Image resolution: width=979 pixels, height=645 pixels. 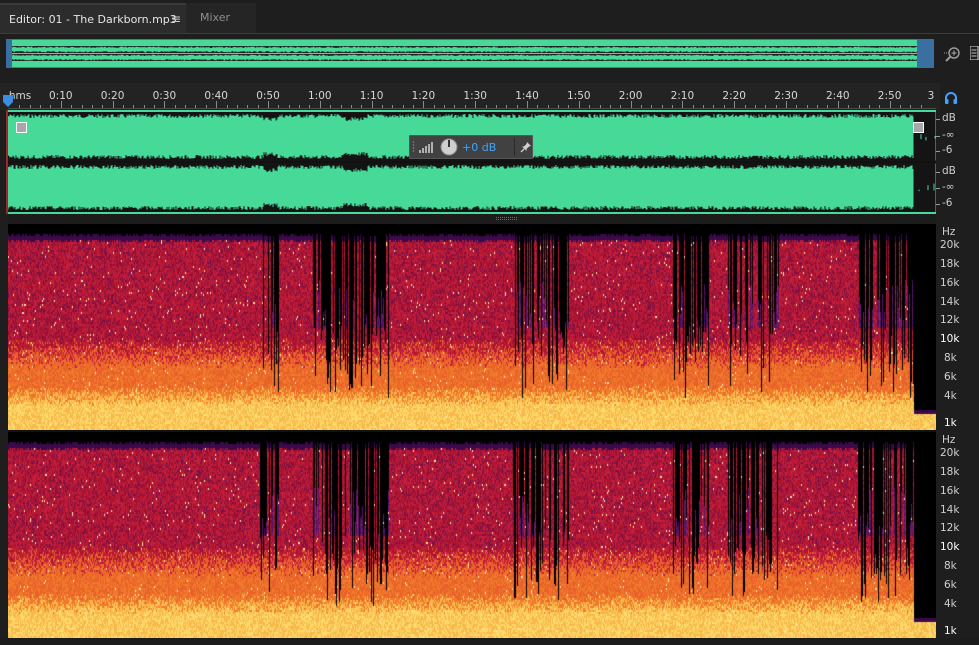 I want to click on ruler-end-label: 3, so click(x=931, y=96).